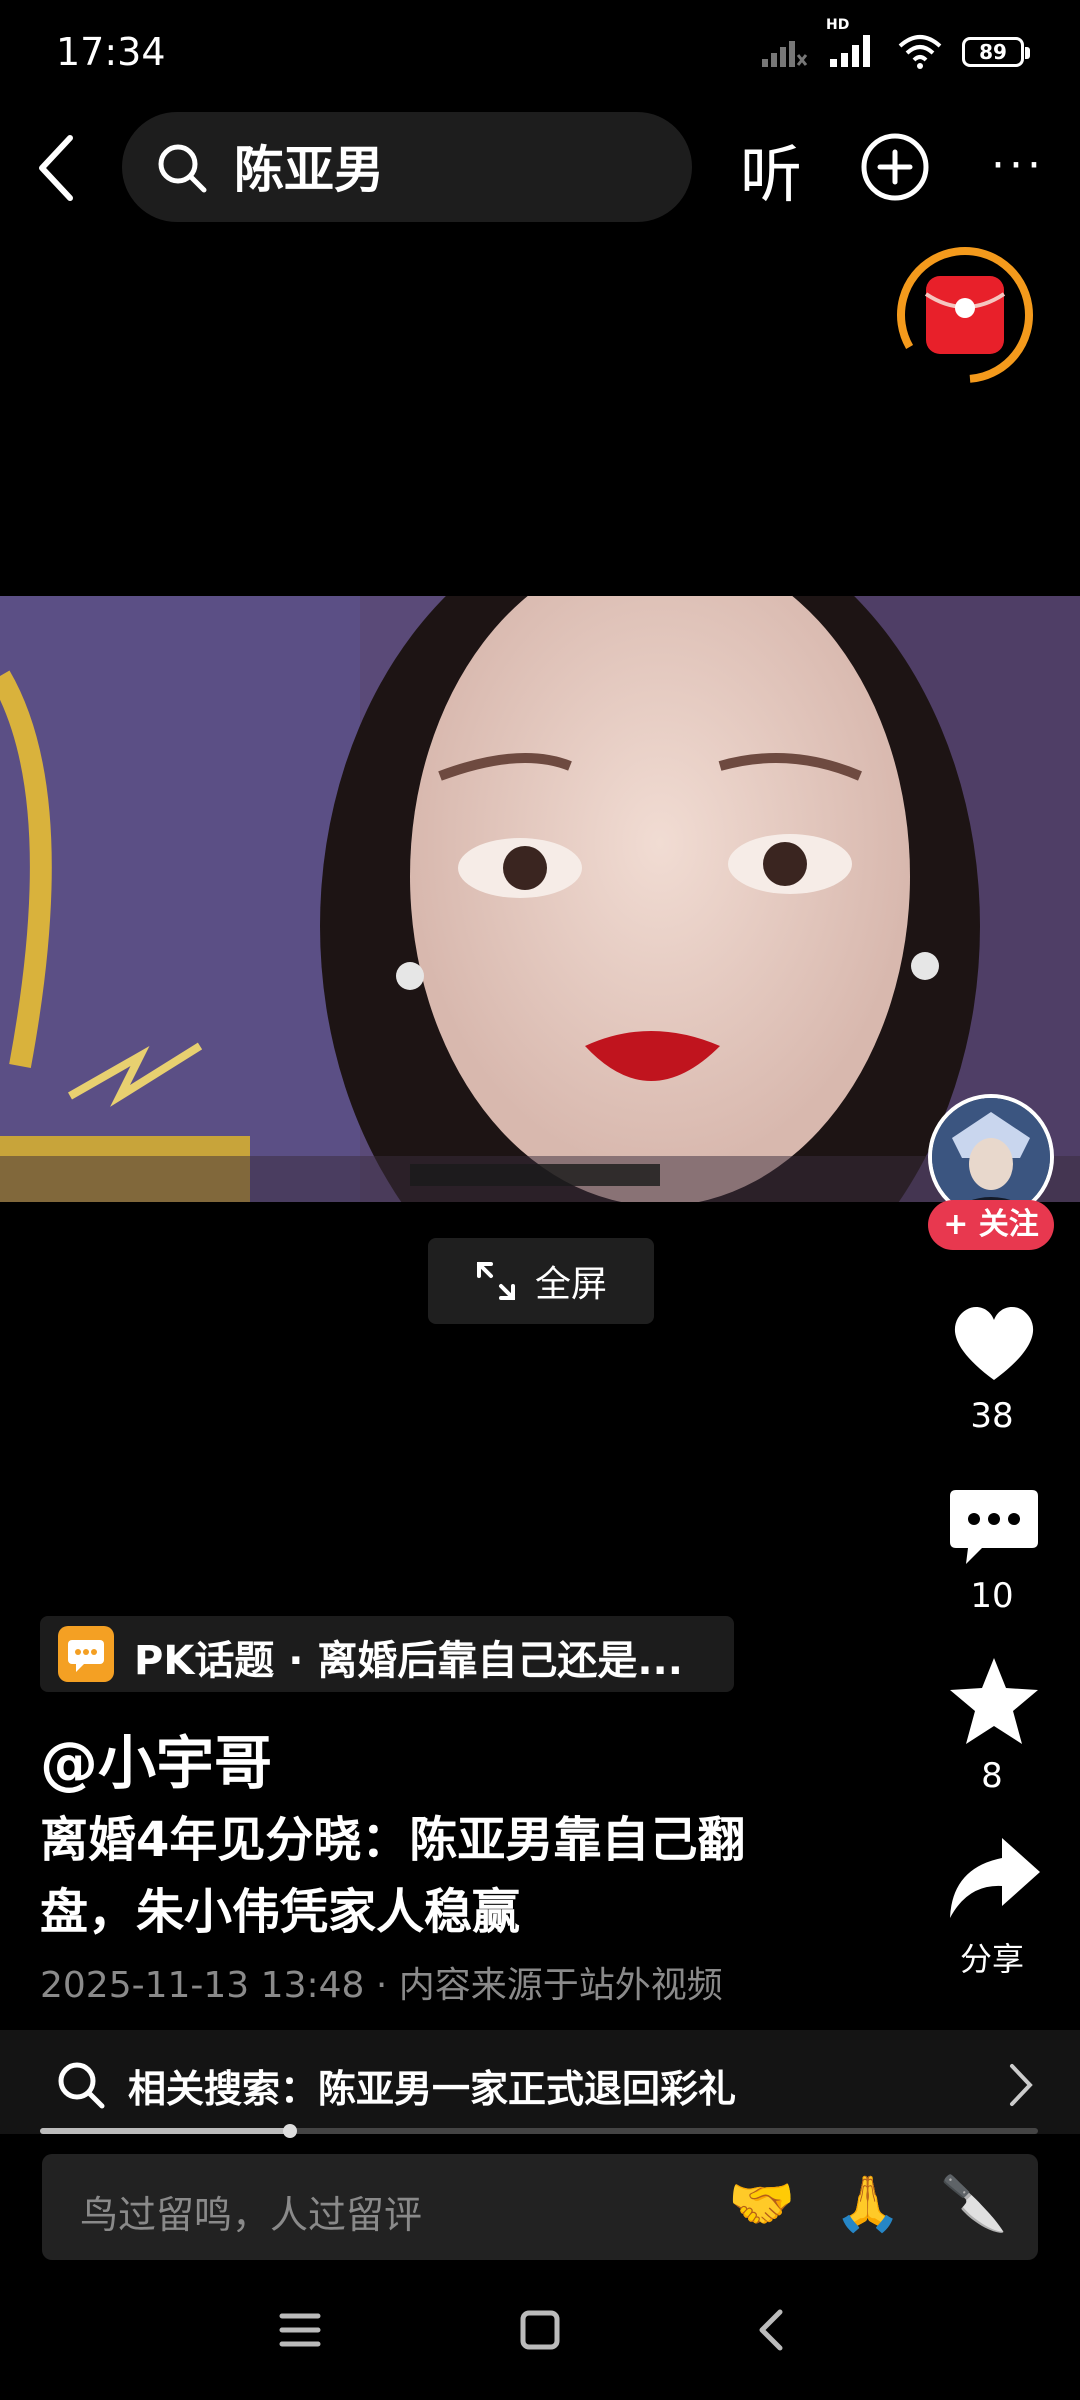 Image resolution: width=1080 pixels, height=2400 pixels. Describe the element at coordinates (540, 55) in the screenshot. I see `status-bar: 17:34 HD 89` at that location.